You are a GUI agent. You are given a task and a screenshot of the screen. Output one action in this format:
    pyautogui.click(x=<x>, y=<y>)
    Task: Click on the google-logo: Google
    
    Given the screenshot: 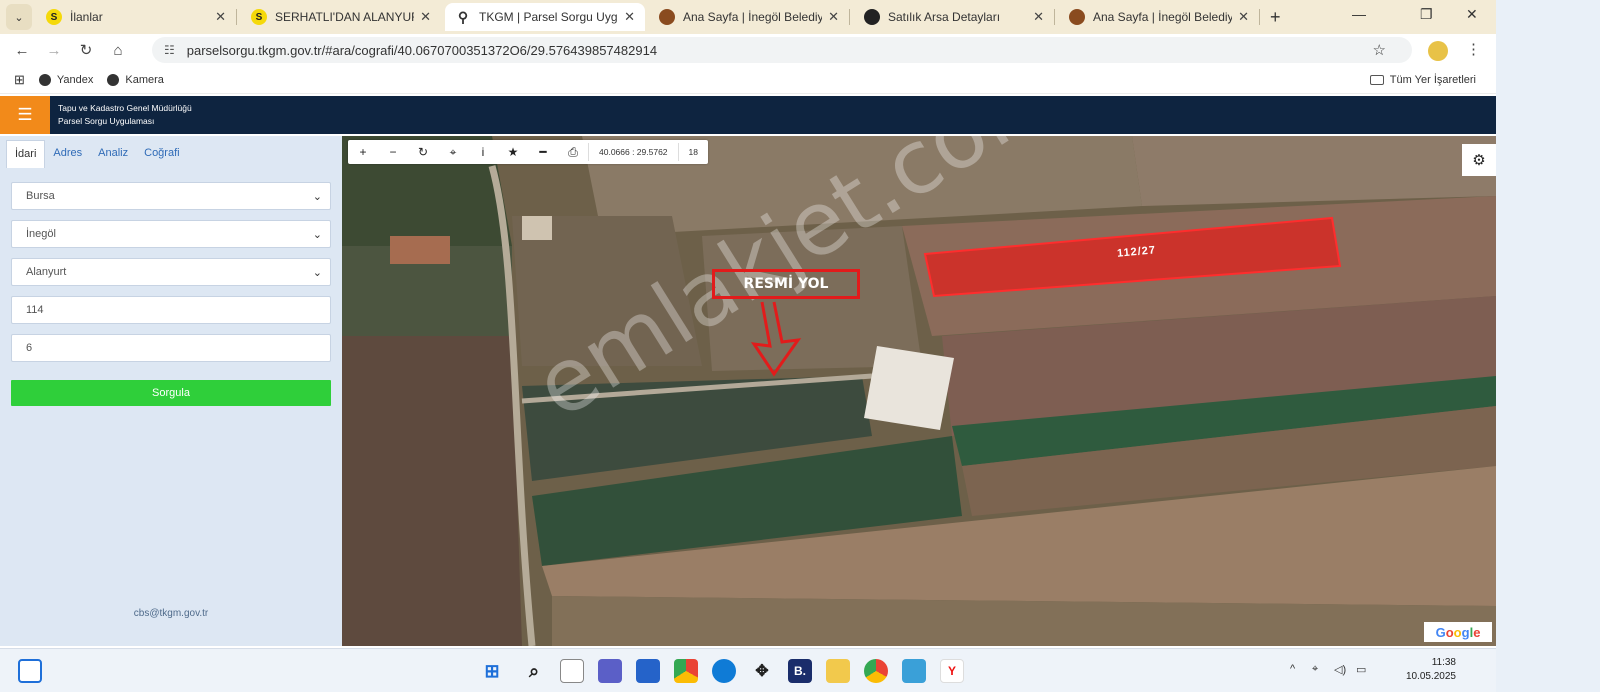 What is the action you would take?
    pyautogui.click(x=1458, y=632)
    